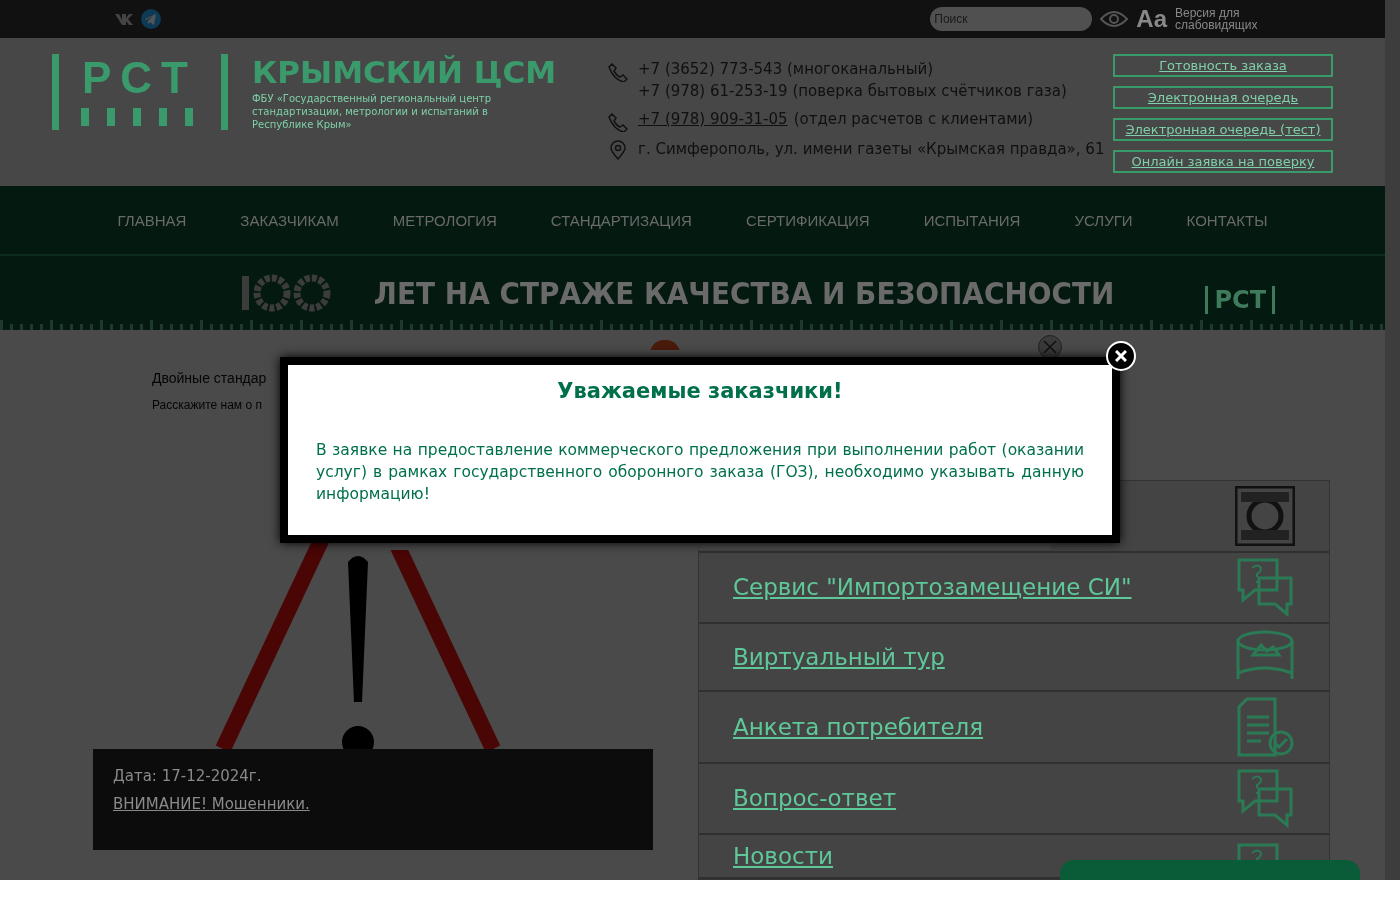 This screenshot has height=900, width=1400. Describe the element at coordinates (744, 293) in the screenshot. I see `banner-slogan: ЛЕТ НА СТРАЖЕ КАЧЕСТВА И БЕЗОПАСНОСТИ` at that location.